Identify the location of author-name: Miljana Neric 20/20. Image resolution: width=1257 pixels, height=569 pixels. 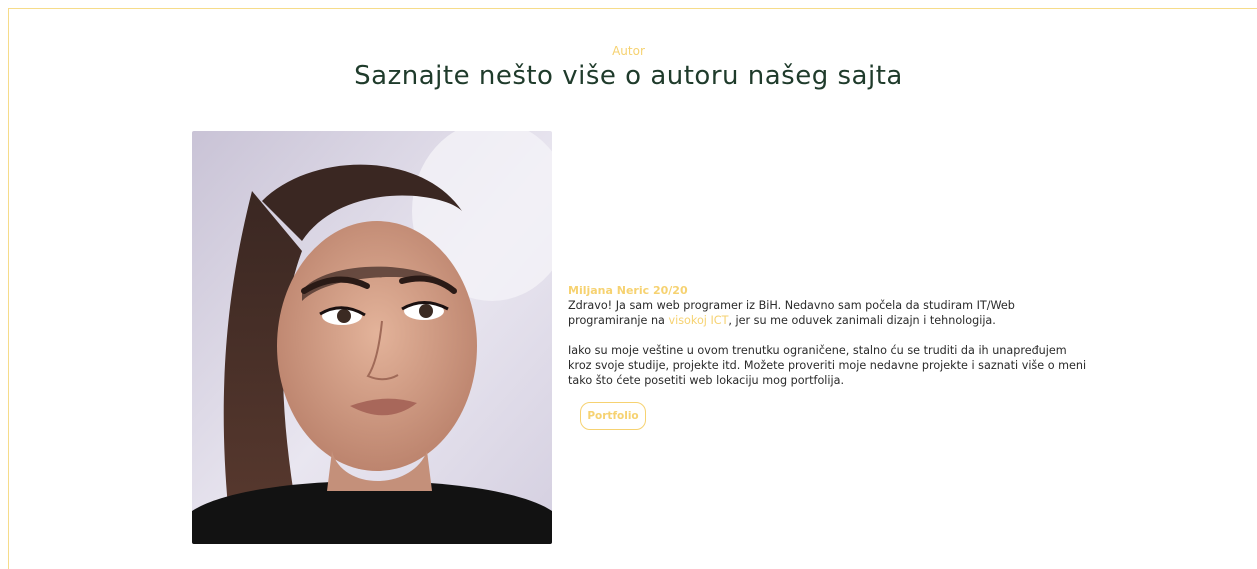
(628, 290).